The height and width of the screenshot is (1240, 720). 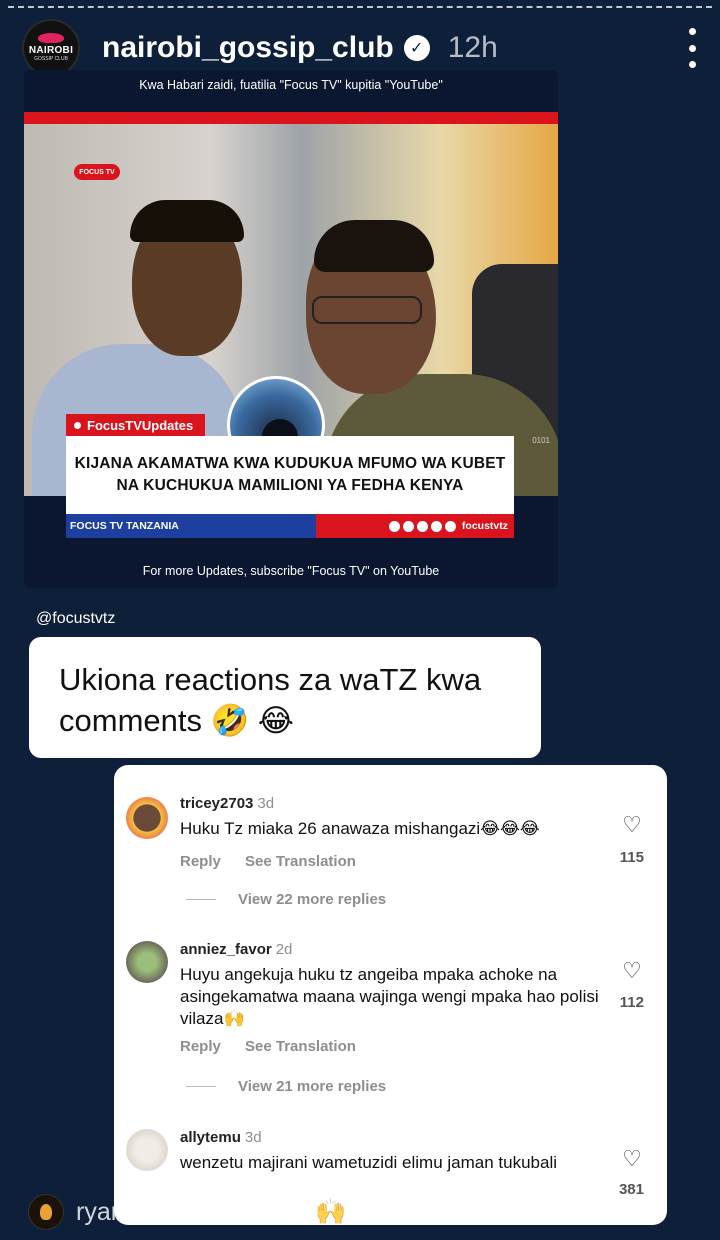 I want to click on viewer-avatar, so click(x=46, y=1212).